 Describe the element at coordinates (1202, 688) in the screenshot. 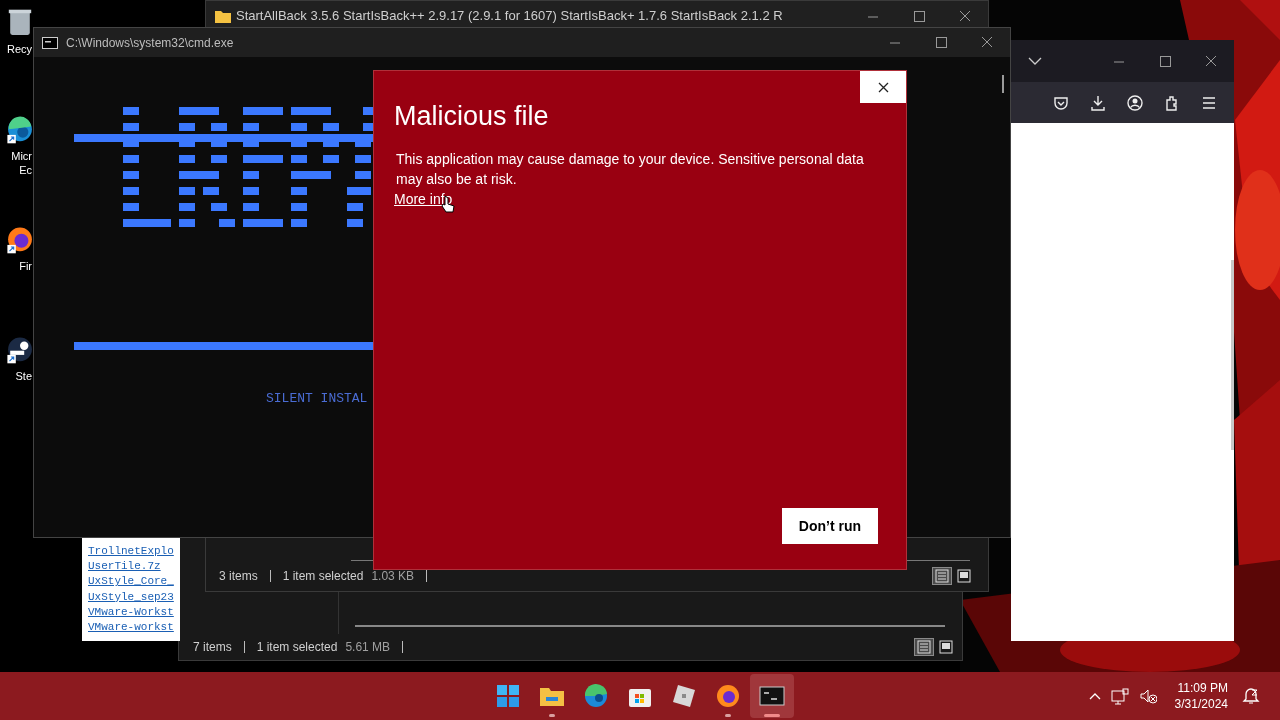

I see `clock-time: 11:09 PM` at that location.